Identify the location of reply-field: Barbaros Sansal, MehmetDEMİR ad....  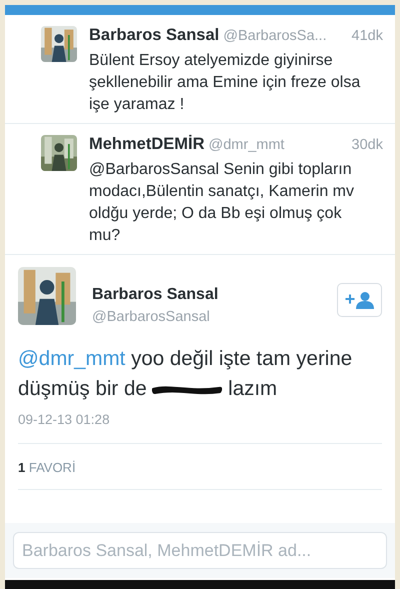
(200, 550).